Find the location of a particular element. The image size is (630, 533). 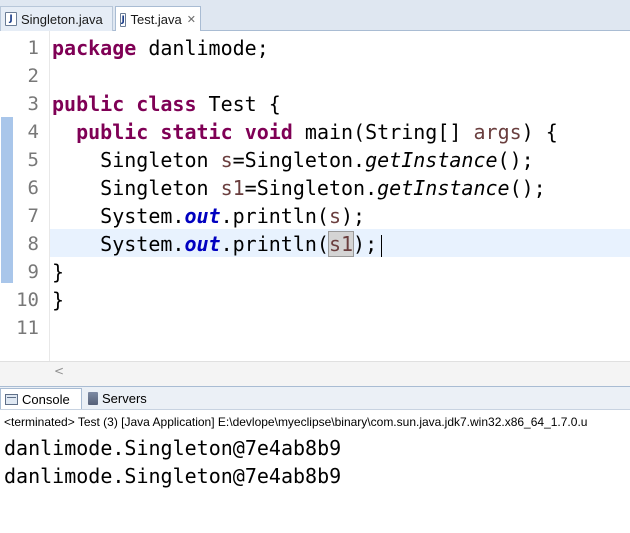

line-number: 8 is located at coordinates (33, 244).